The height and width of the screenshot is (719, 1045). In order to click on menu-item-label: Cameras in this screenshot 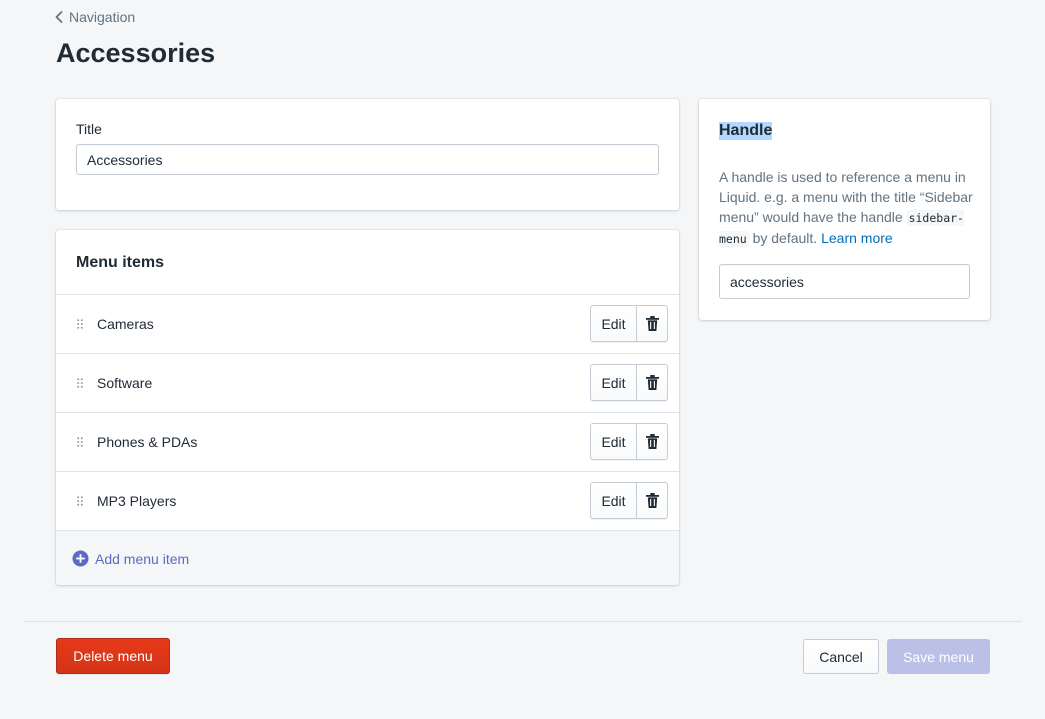, I will do `click(125, 324)`.